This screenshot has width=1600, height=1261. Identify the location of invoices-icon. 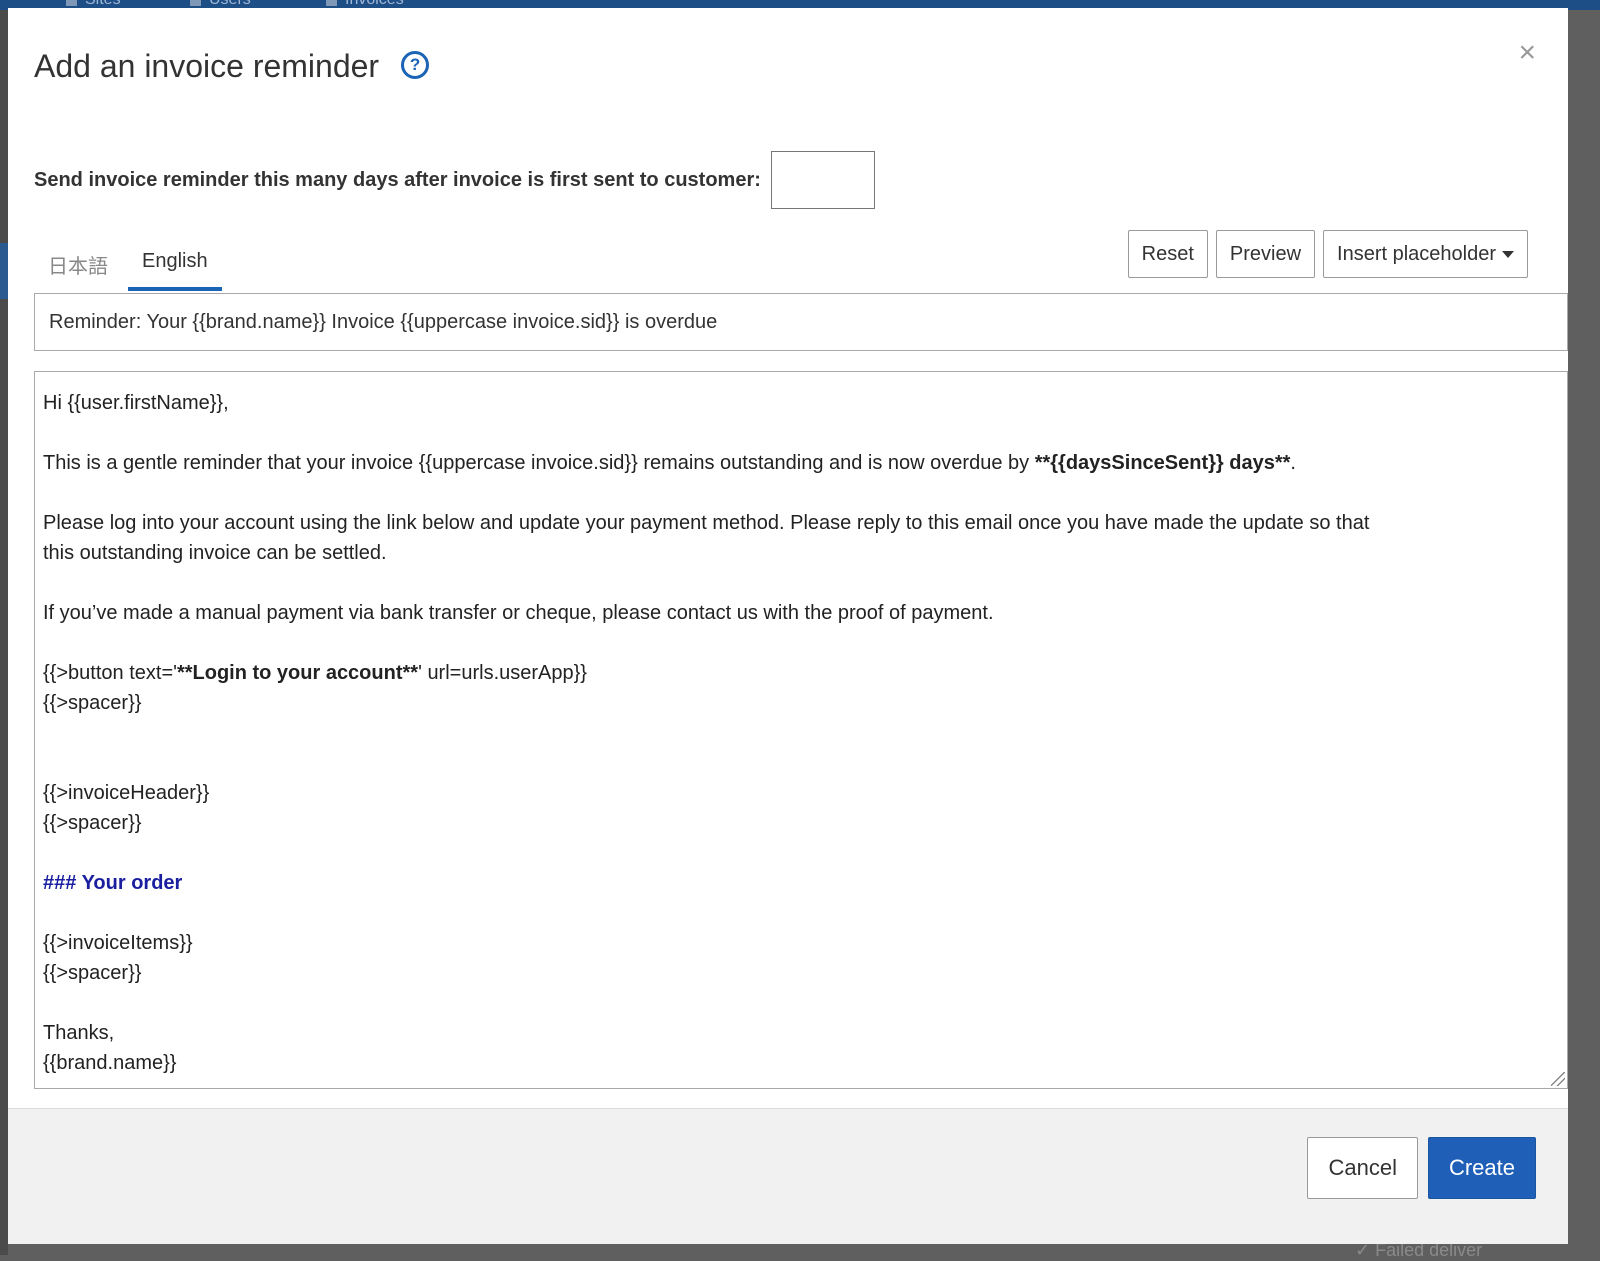
(331, 3).